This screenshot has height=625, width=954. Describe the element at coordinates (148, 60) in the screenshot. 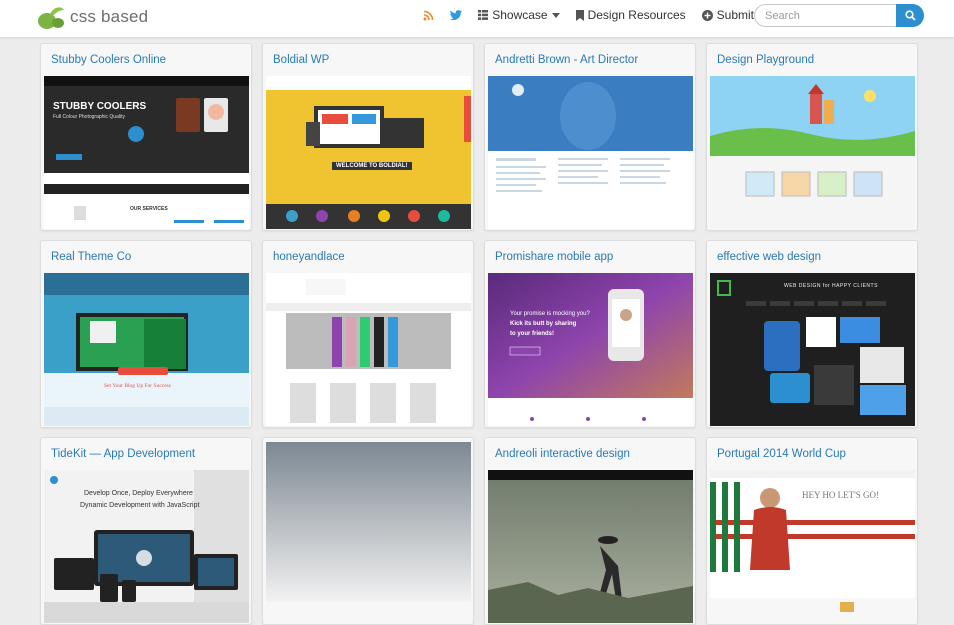

I see `card-title: Stubby Coolers Online` at that location.